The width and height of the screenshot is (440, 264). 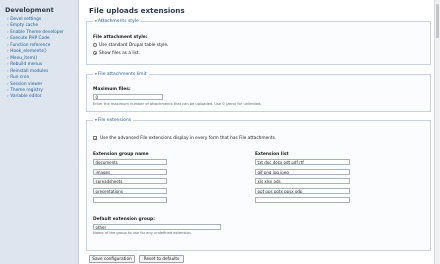 What do you see at coordinates (302, 171) in the screenshot?
I see `extension-list-input-2: gif png jpg jpeg` at bounding box center [302, 171].